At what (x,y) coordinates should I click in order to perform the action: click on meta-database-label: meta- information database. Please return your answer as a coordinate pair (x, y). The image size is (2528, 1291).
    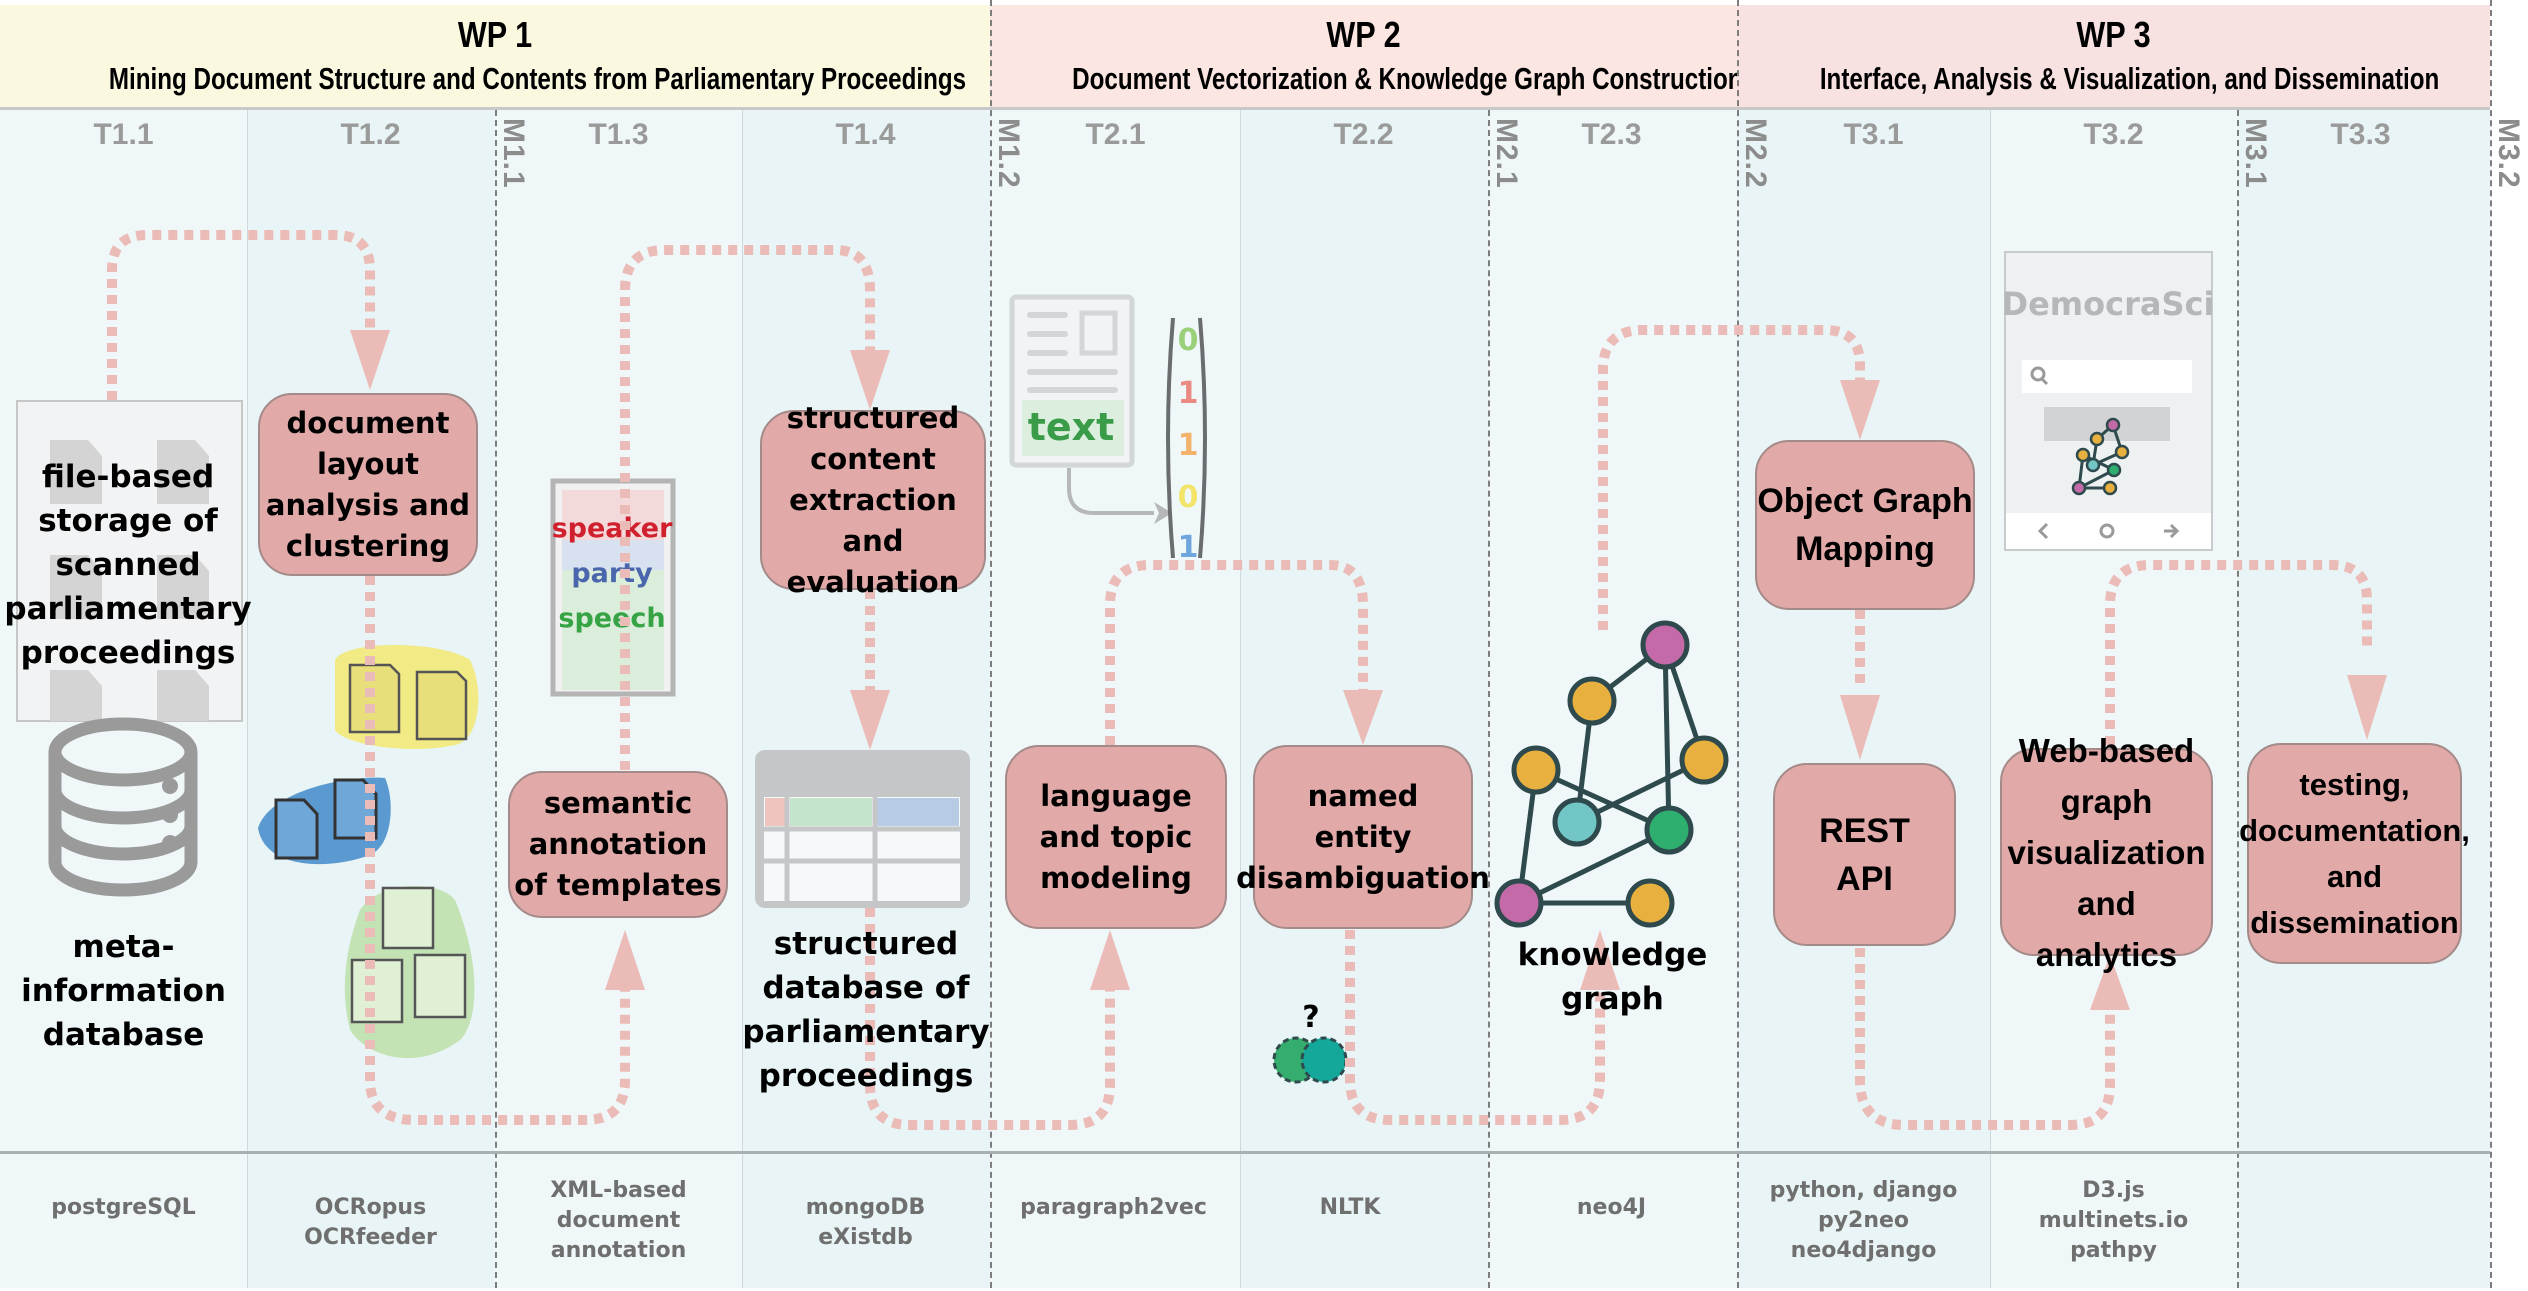
    Looking at the image, I should click on (123, 991).